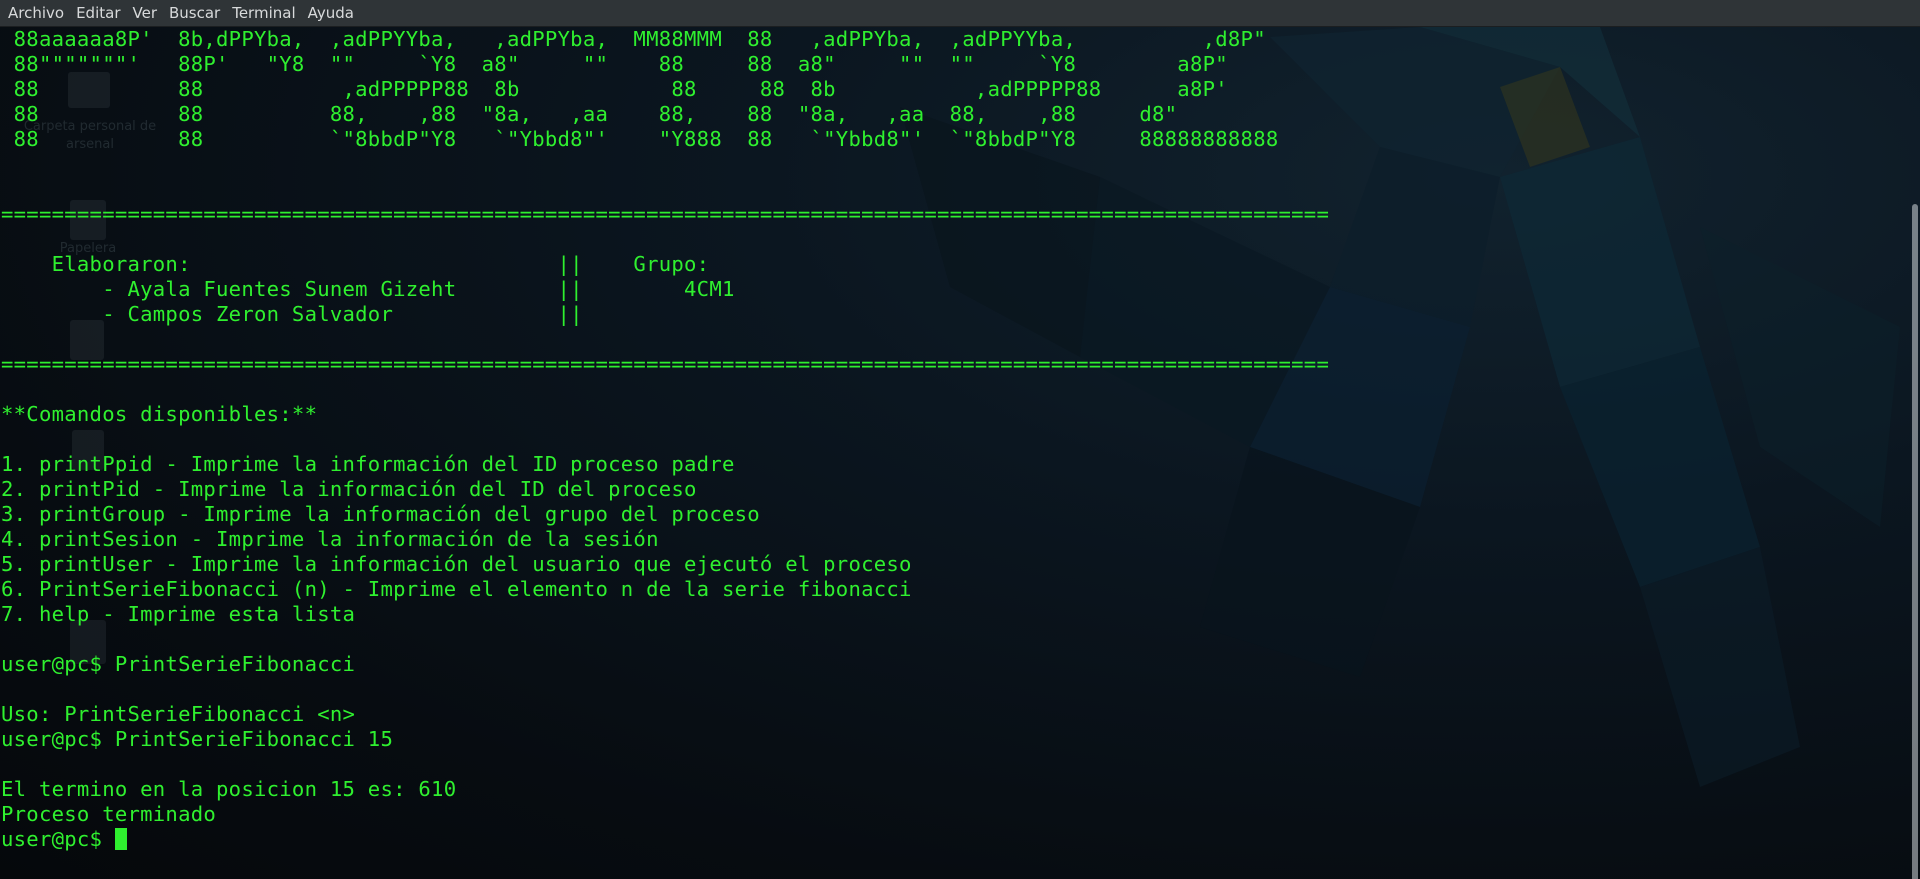  I want to click on terminal-line: - Ayala Fuentes Sunem Gizeht || 4CM1, so click(368, 289).